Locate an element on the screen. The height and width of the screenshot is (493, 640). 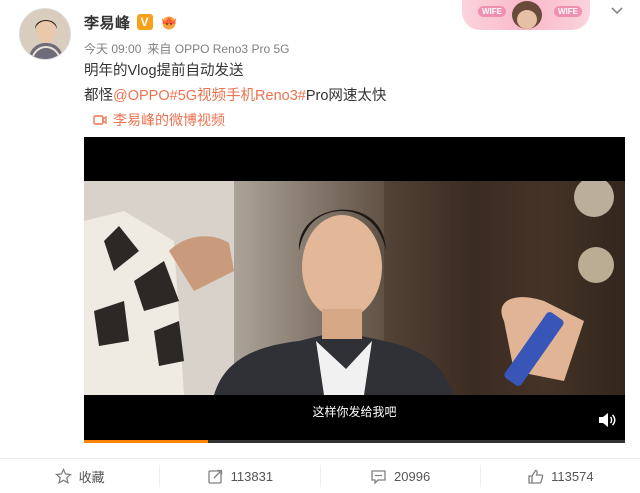
video-source-label: 李易峰的微博视频 is located at coordinates (169, 120).